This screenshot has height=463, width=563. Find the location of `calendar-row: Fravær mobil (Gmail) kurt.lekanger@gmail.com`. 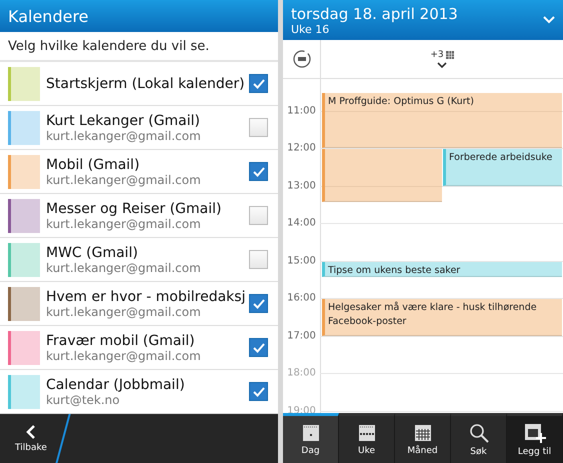

calendar-row: Fravær mobil (Gmail) kurt.lekanger@gmail.com is located at coordinates (139, 348).